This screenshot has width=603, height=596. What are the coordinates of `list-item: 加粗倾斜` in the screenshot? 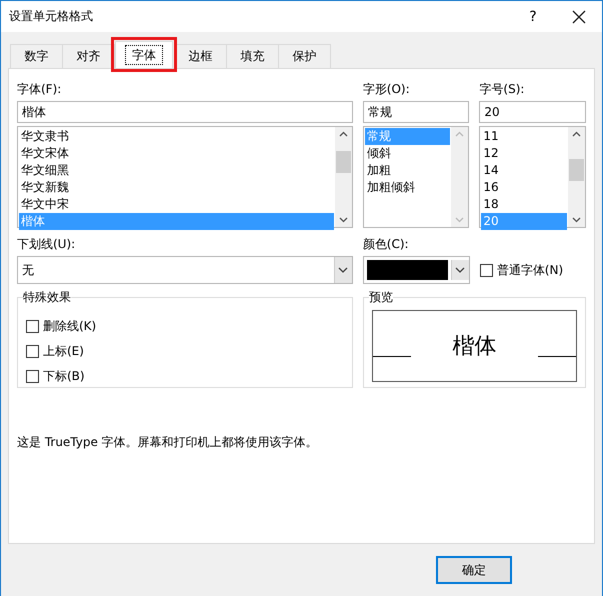 It's located at (407, 187).